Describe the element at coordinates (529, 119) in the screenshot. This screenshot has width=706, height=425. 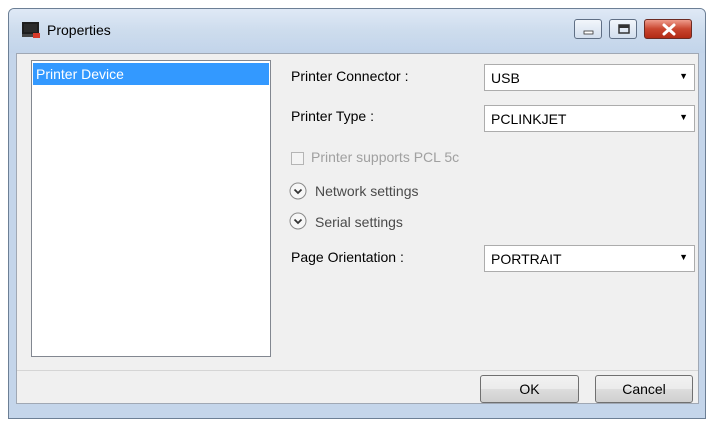
I see `printer-type-value: PCLINKJET` at that location.